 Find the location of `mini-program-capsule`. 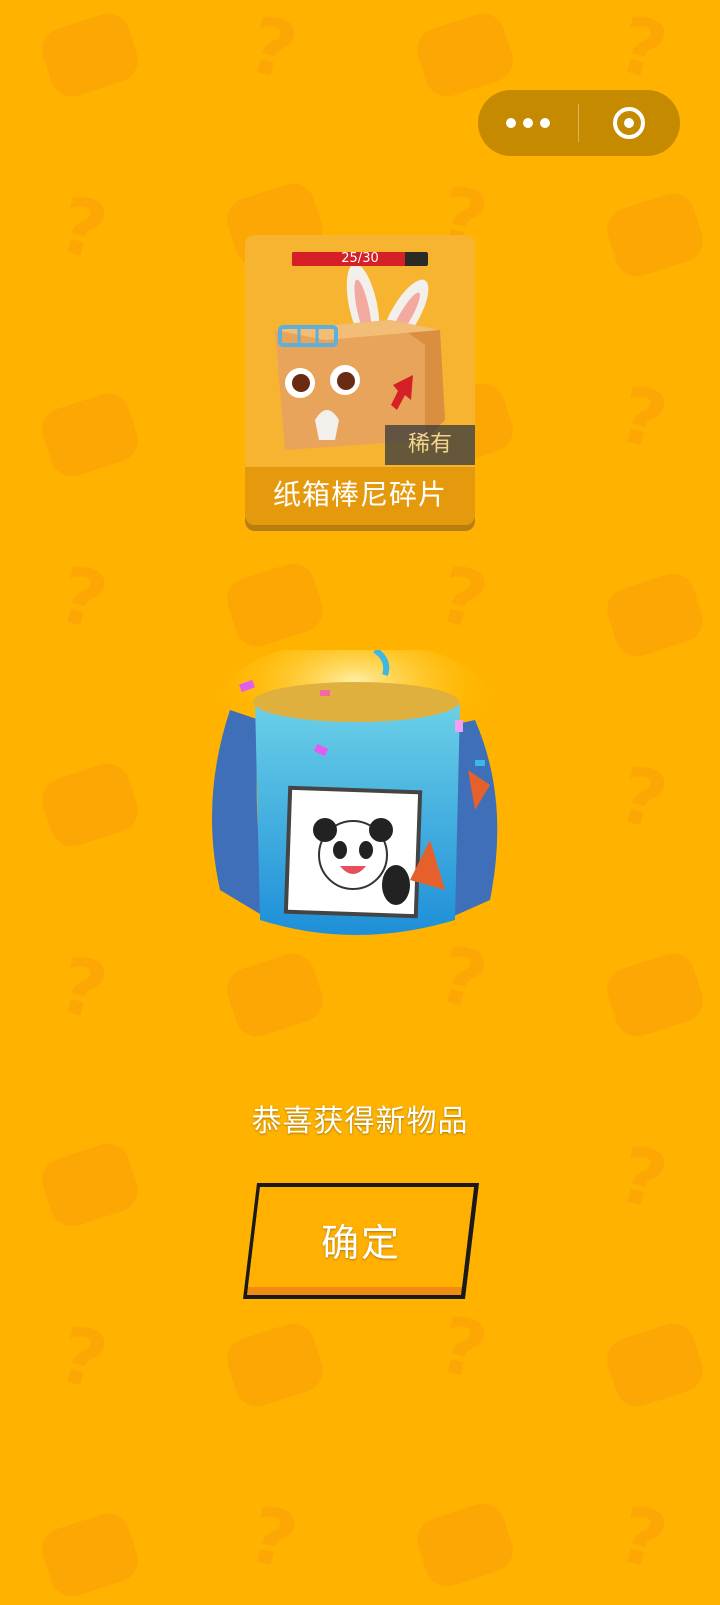

mini-program-capsule is located at coordinates (579, 123).